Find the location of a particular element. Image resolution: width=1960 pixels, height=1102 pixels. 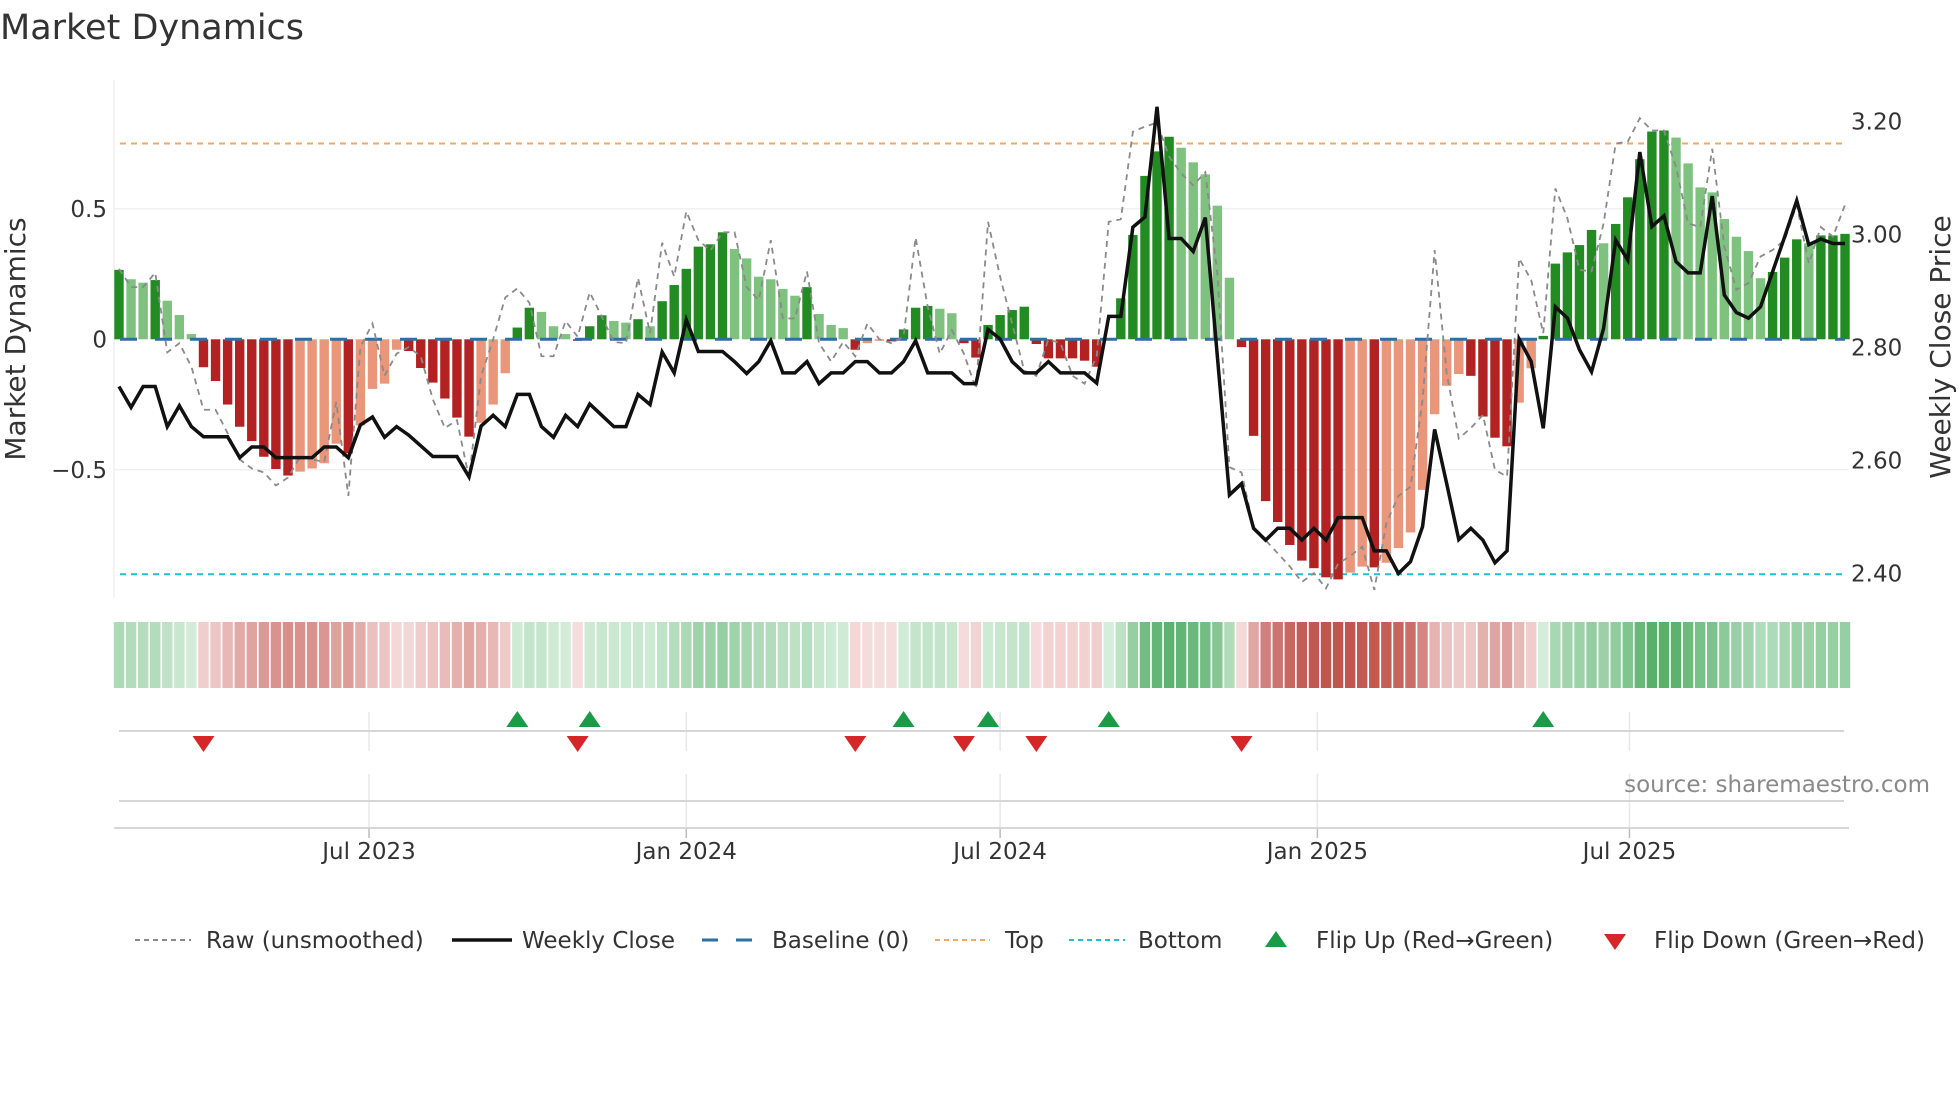

flip-up-marker is located at coordinates (1543, 719).